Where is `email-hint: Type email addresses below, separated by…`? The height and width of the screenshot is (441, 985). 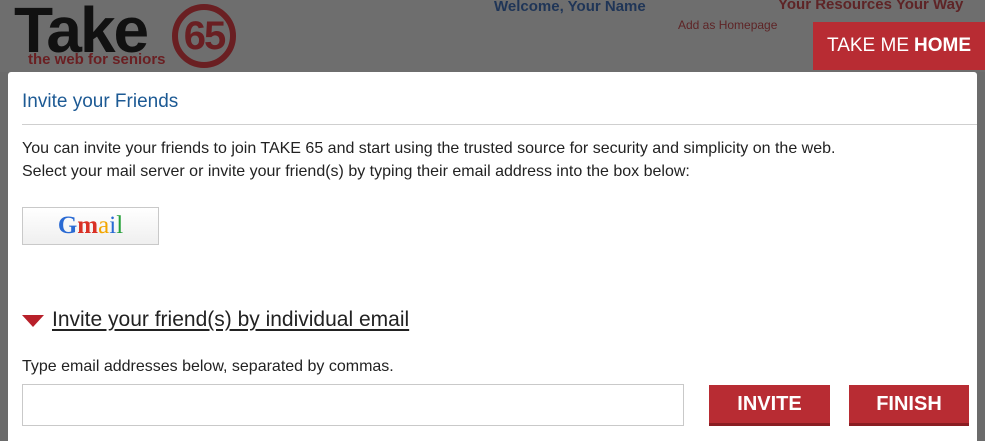
email-hint: Type email addresses below, separated by… is located at coordinates (208, 366).